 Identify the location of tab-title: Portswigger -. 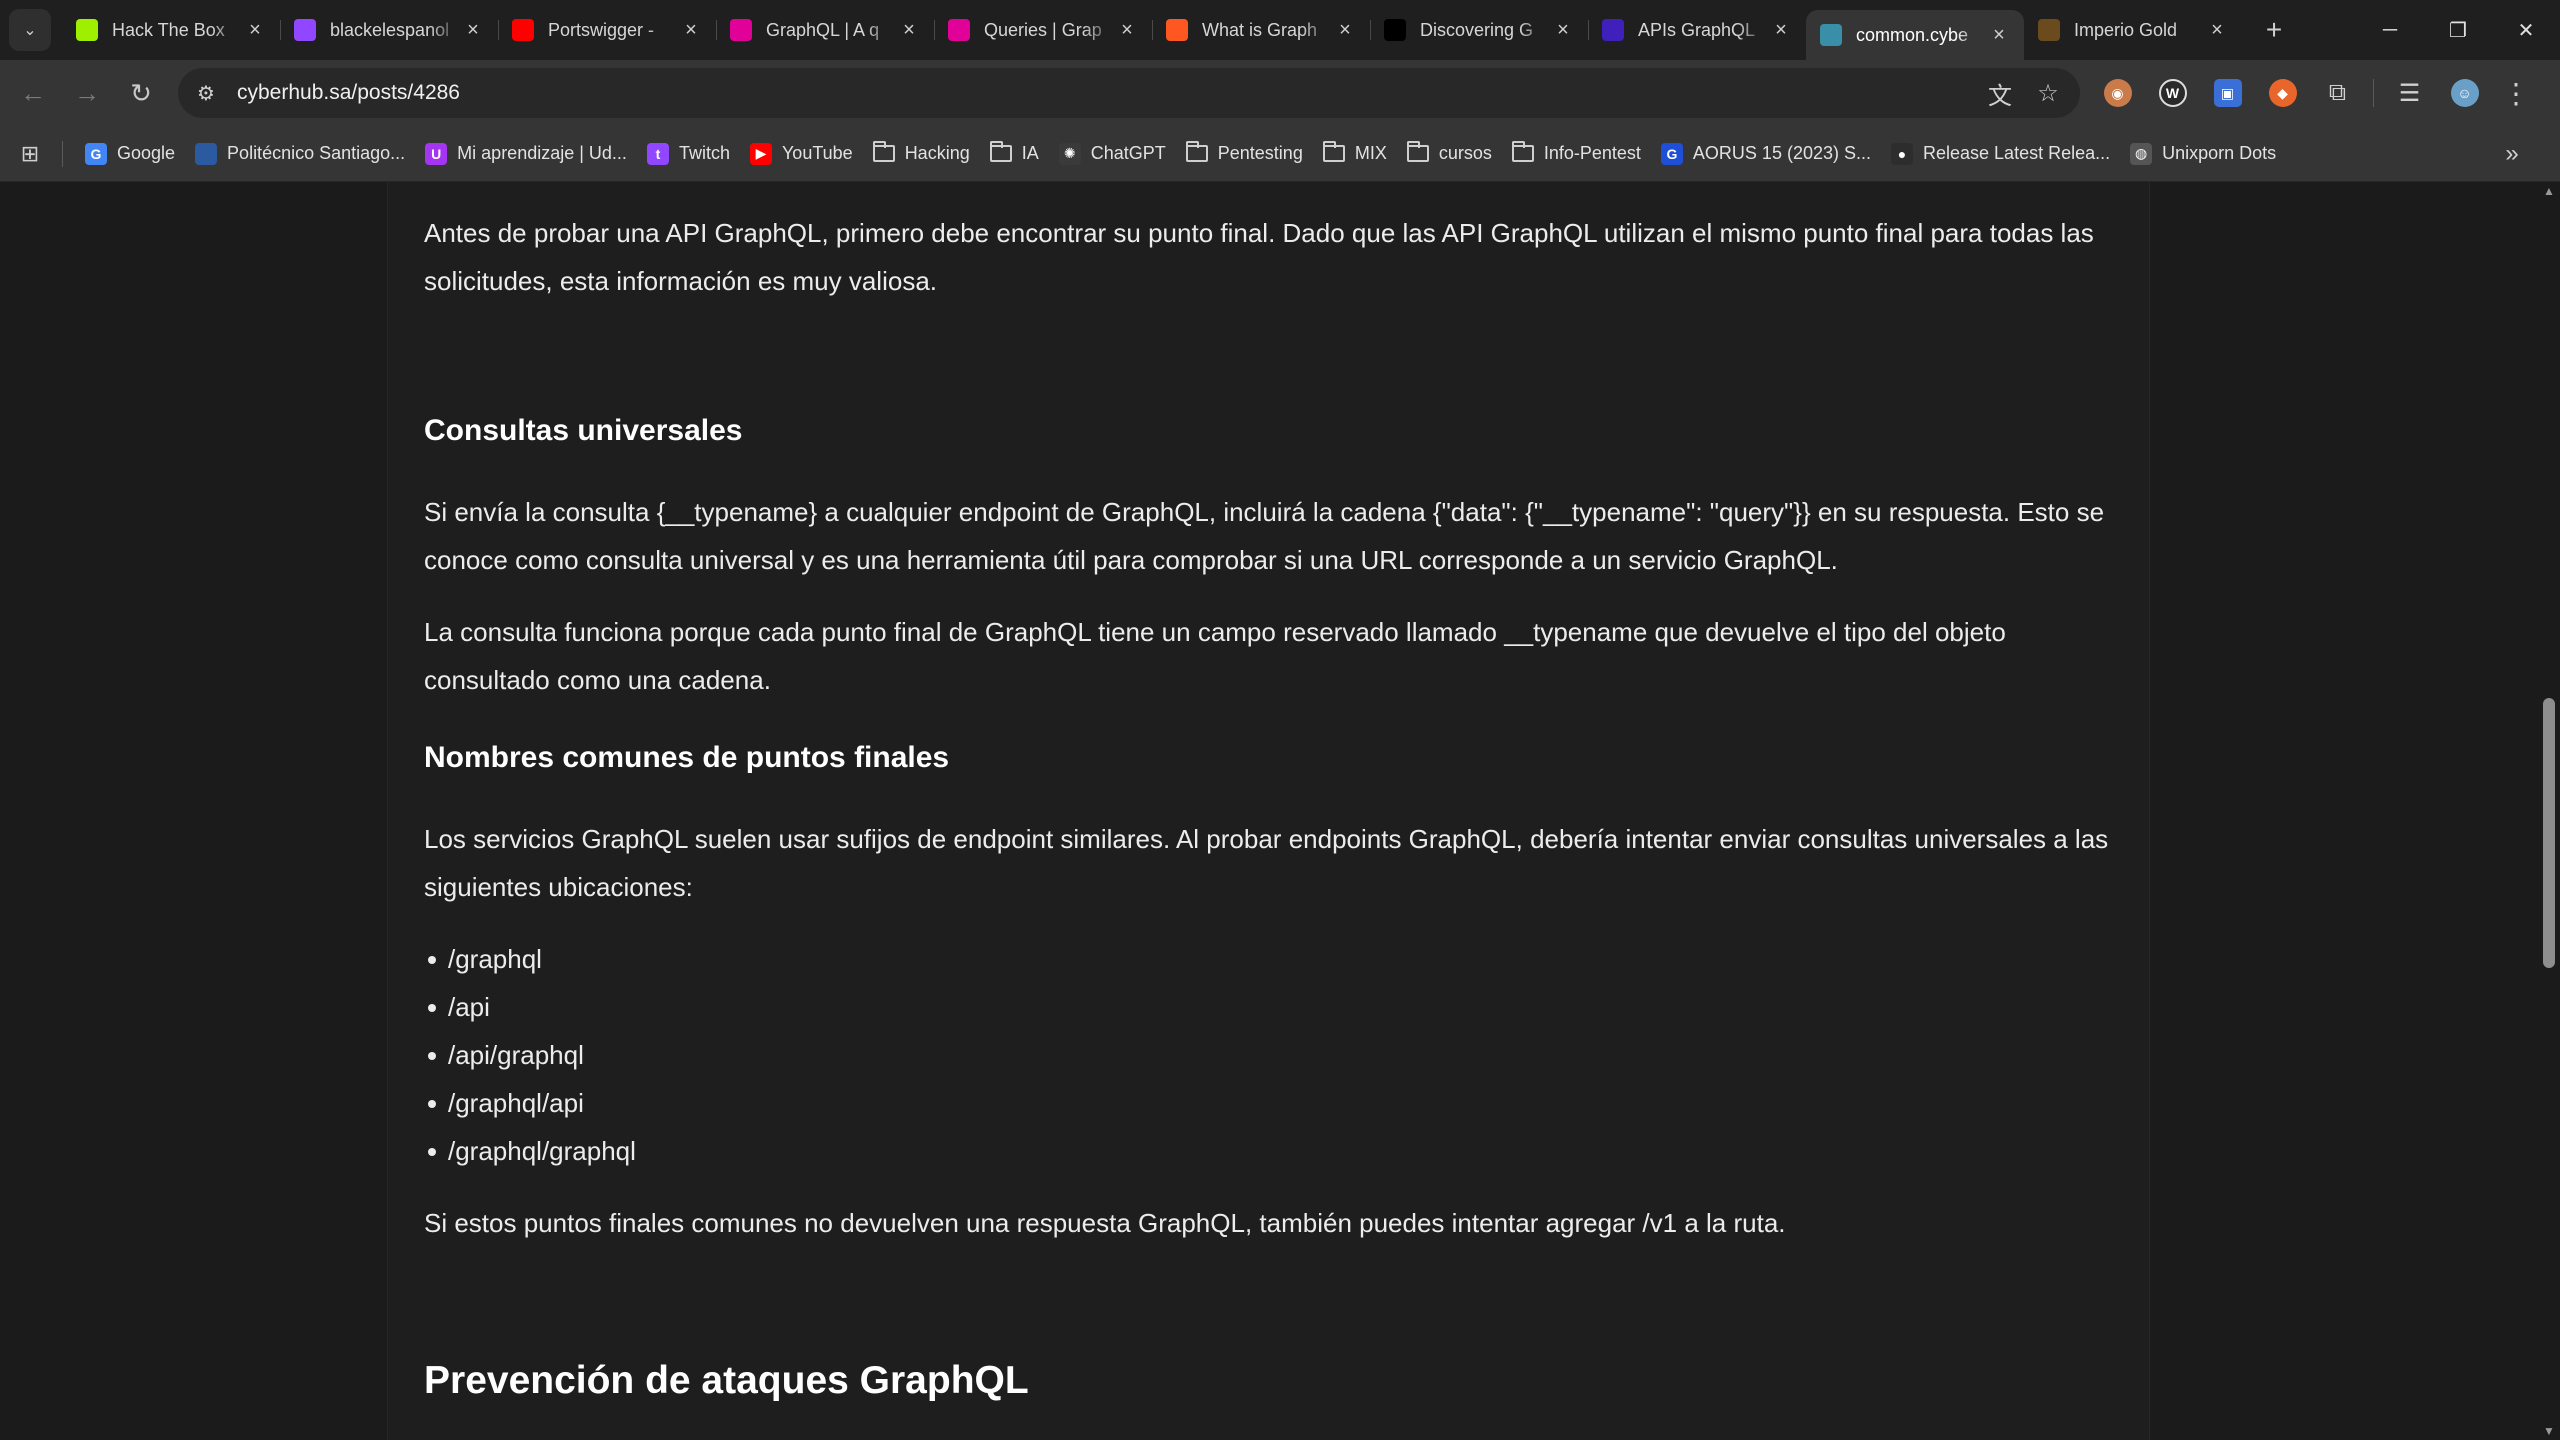
(601, 29).